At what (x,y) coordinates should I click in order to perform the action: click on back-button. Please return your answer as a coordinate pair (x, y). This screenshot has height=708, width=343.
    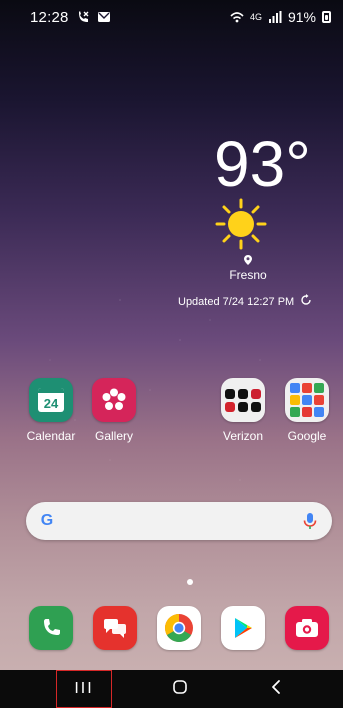
    Looking at the image, I should click on (276, 689).